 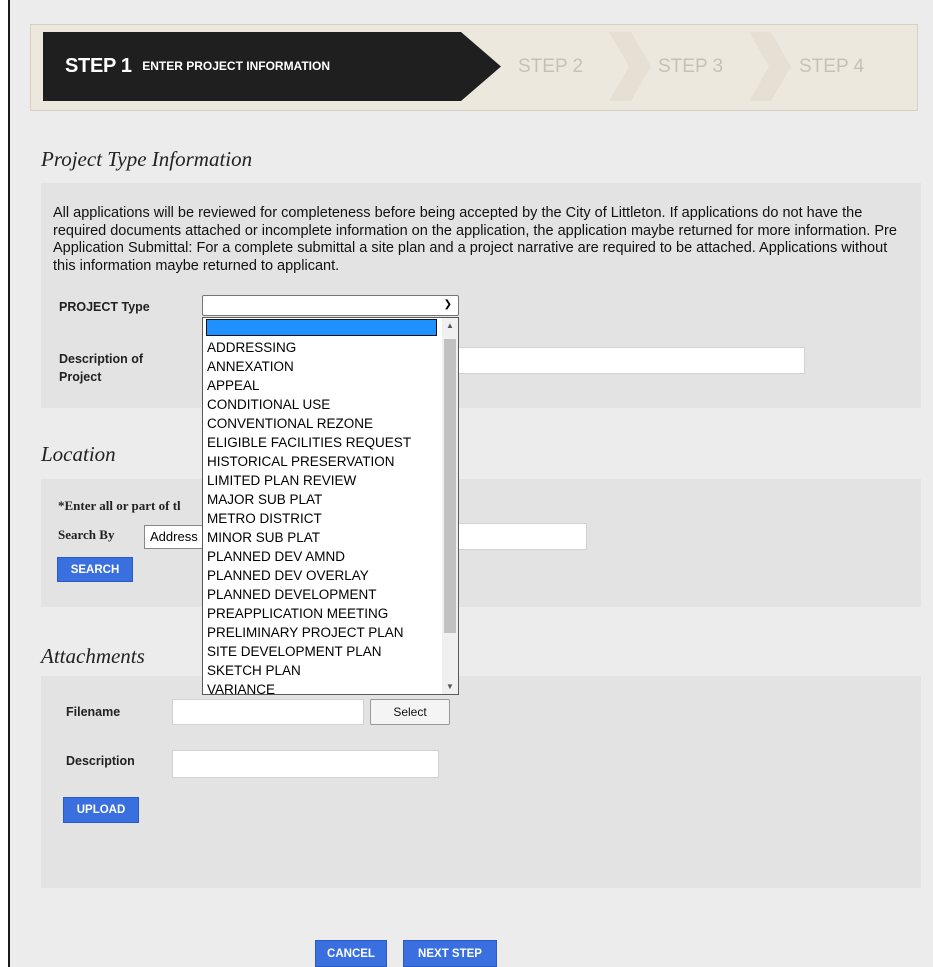 What do you see at coordinates (80, 377) in the screenshot?
I see `description-label-line2: Project` at bounding box center [80, 377].